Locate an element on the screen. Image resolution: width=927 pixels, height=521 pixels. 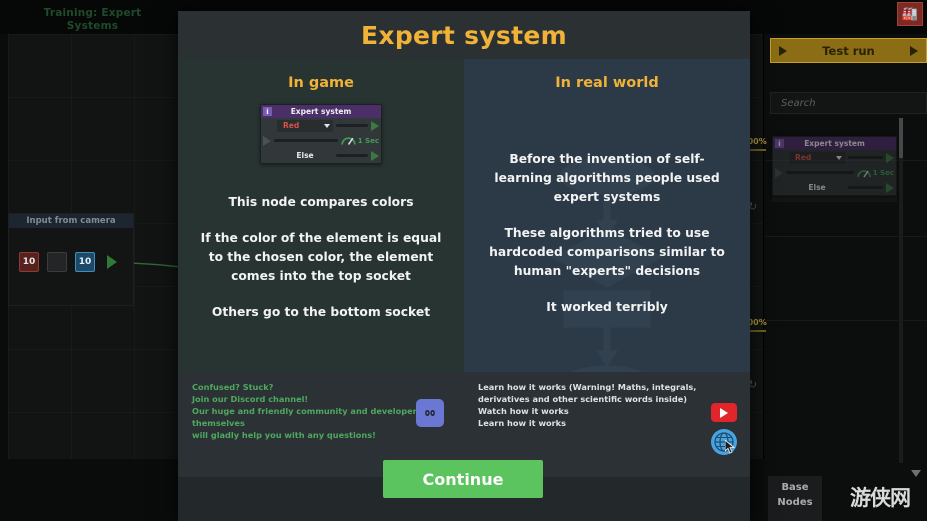
preview-output-socket-top is located at coordinates (890, 157).